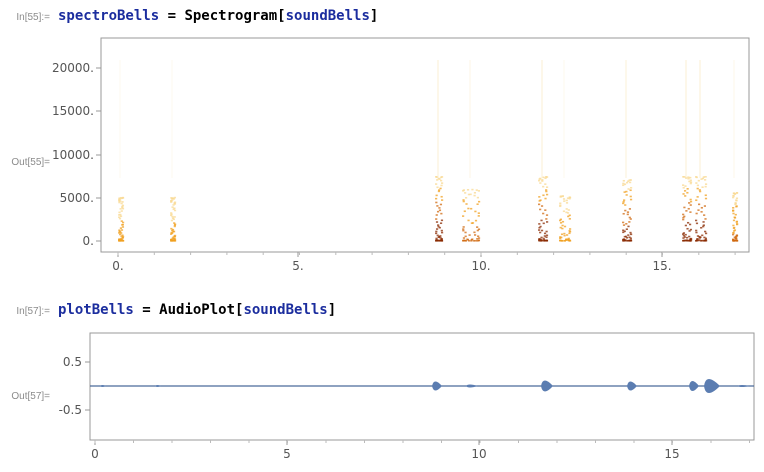 This screenshot has width=764, height=472. Describe the element at coordinates (95, 454) in the screenshot. I see `x-tick-label: 0` at that location.